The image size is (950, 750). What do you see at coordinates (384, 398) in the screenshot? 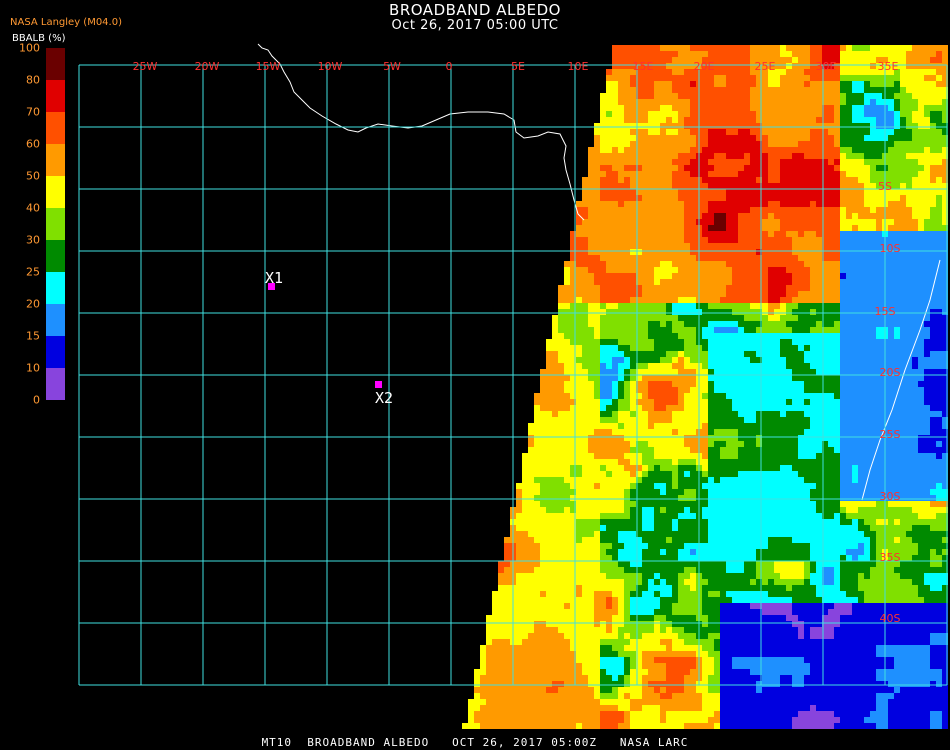
I see `marker-x2-label: X2` at bounding box center [384, 398].